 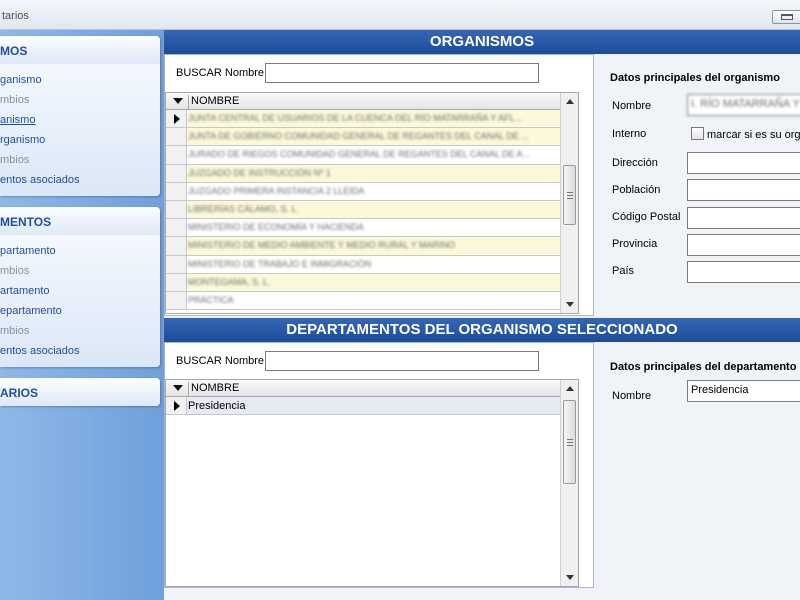 What do you see at coordinates (743, 218) in the screenshot?
I see `codigo-postal-field` at bounding box center [743, 218].